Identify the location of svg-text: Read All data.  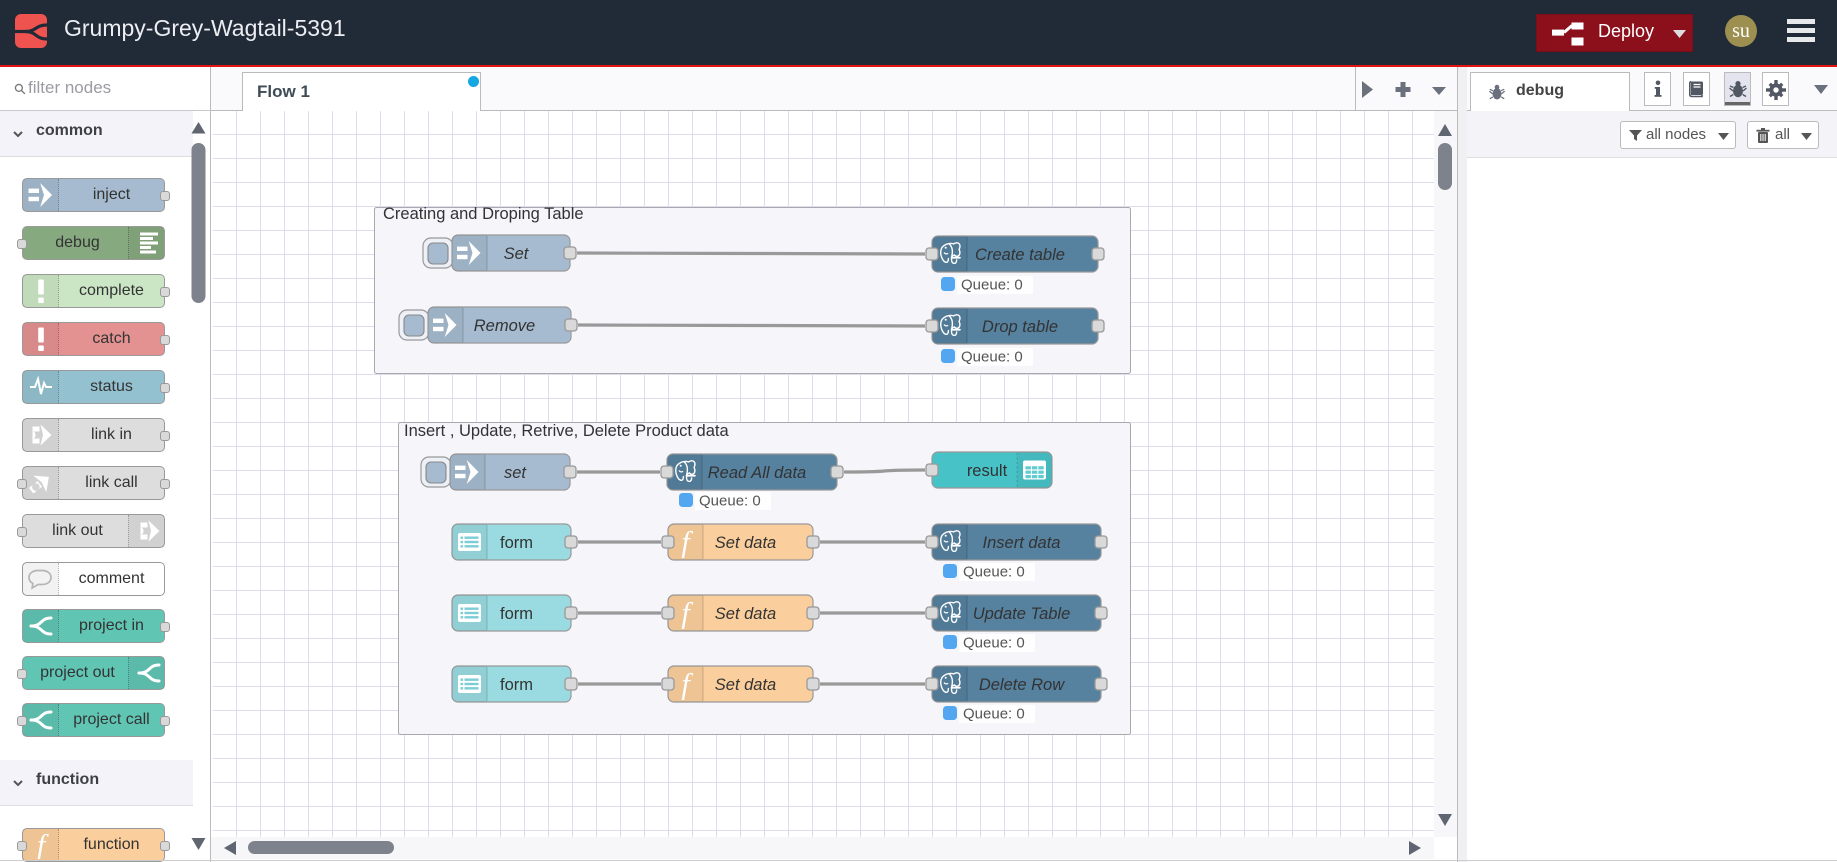
(757, 473).